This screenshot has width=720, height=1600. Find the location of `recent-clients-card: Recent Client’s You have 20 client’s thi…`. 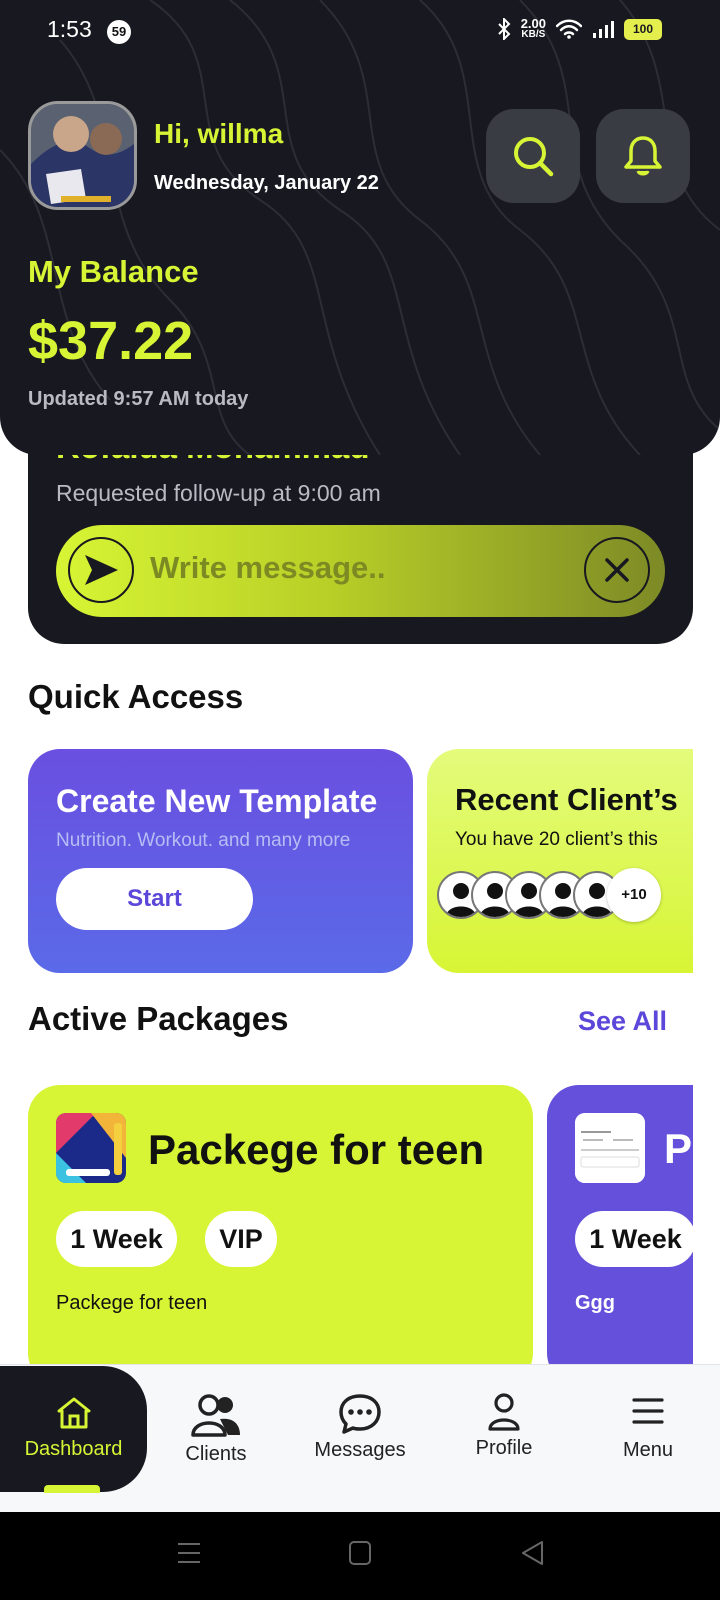

recent-clients-card: Recent Client’s You have 20 client’s thi… is located at coordinates (560, 861).